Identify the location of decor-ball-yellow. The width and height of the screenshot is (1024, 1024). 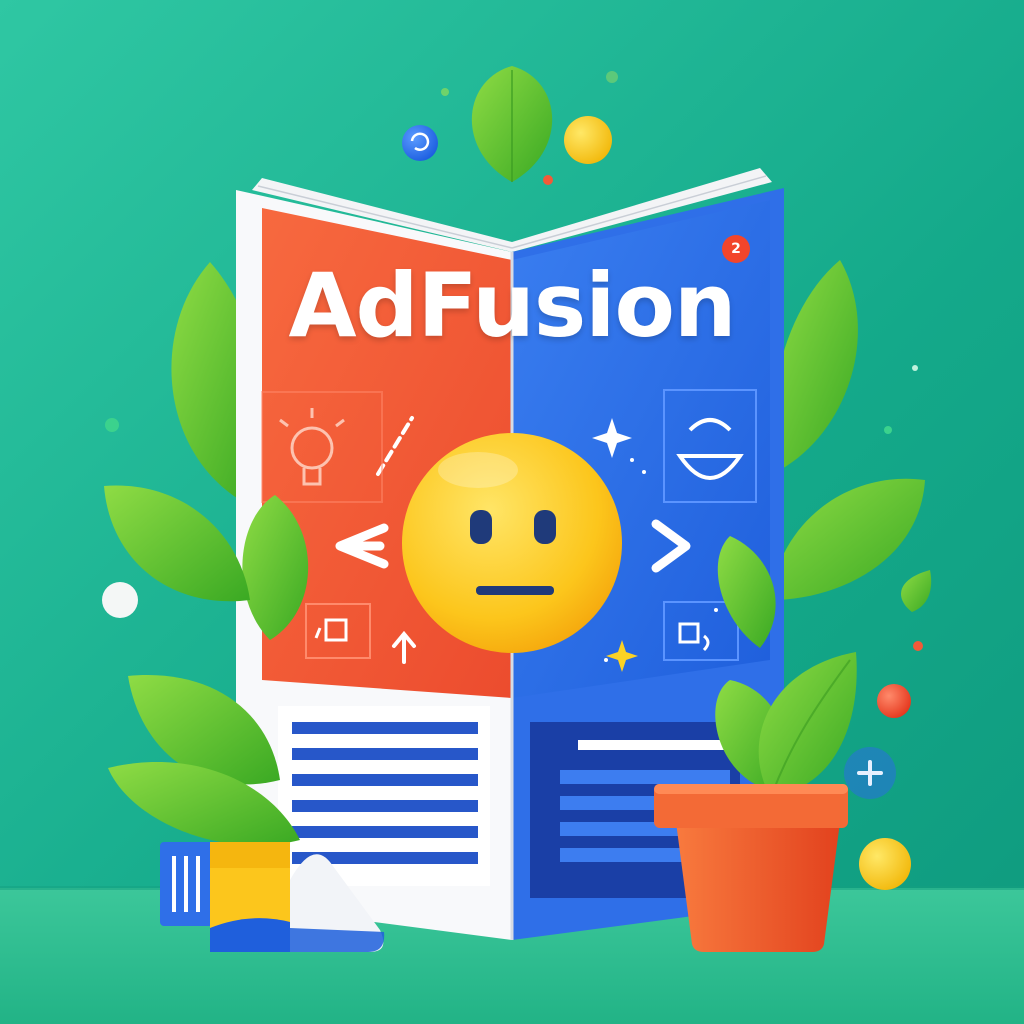
(588, 140).